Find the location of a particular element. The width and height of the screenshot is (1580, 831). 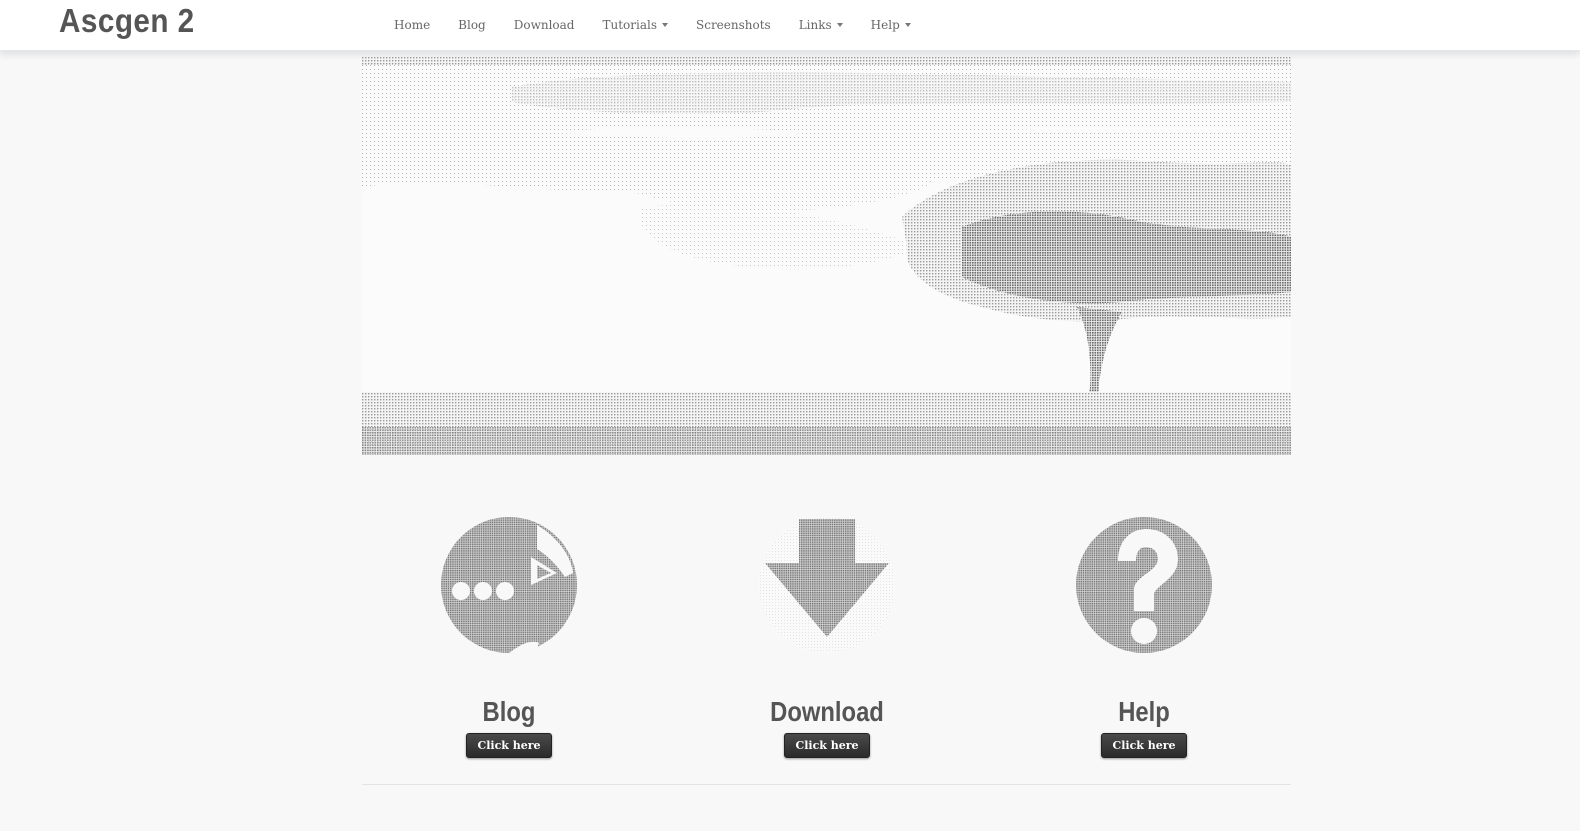

question-mark-icon is located at coordinates (1144, 585).